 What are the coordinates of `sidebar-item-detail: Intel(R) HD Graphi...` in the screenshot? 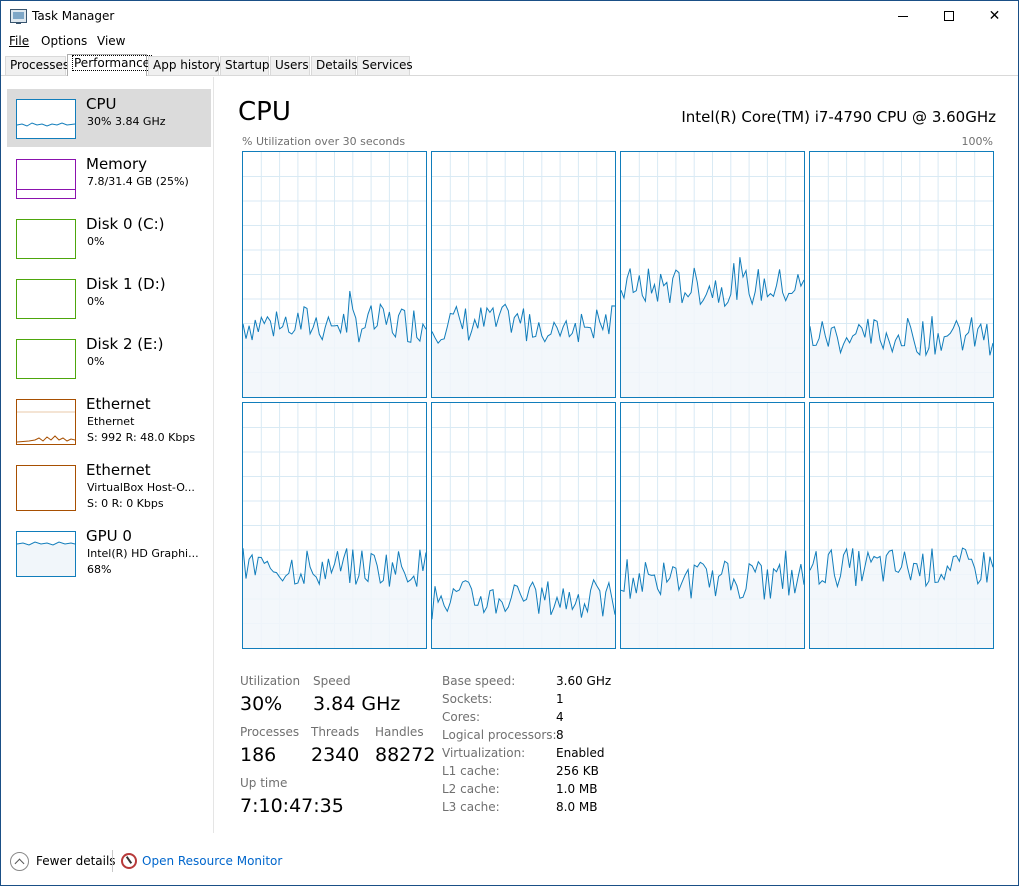 It's located at (143, 553).